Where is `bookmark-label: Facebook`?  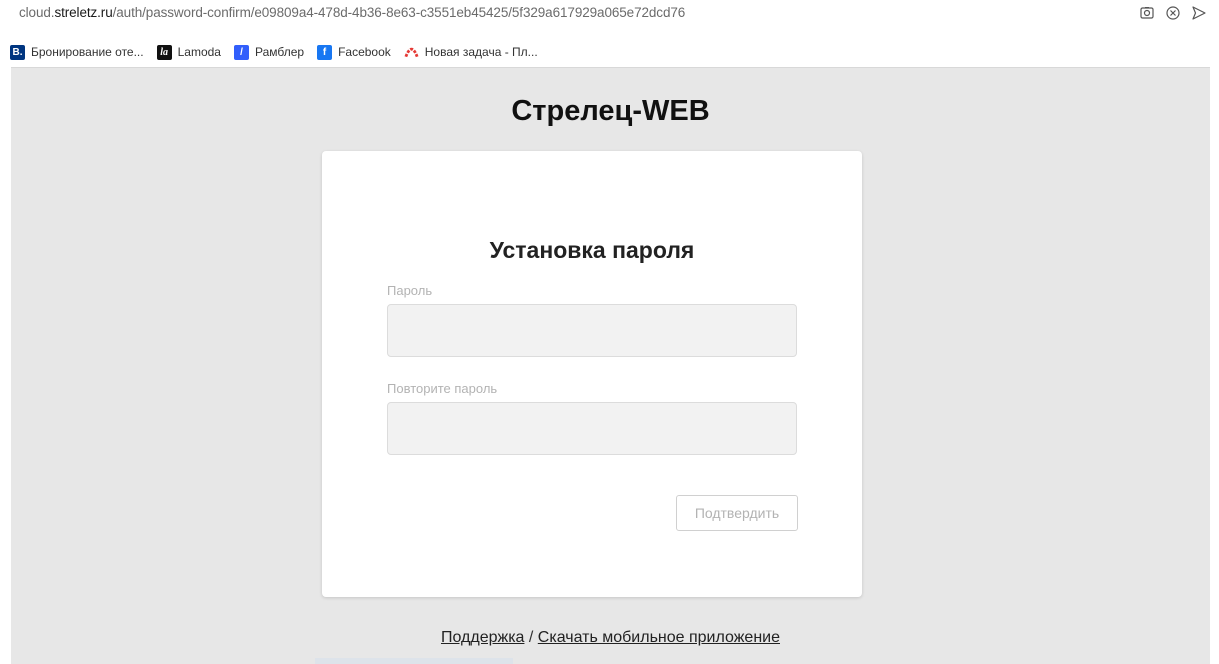 bookmark-label: Facebook is located at coordinates (364, 52).